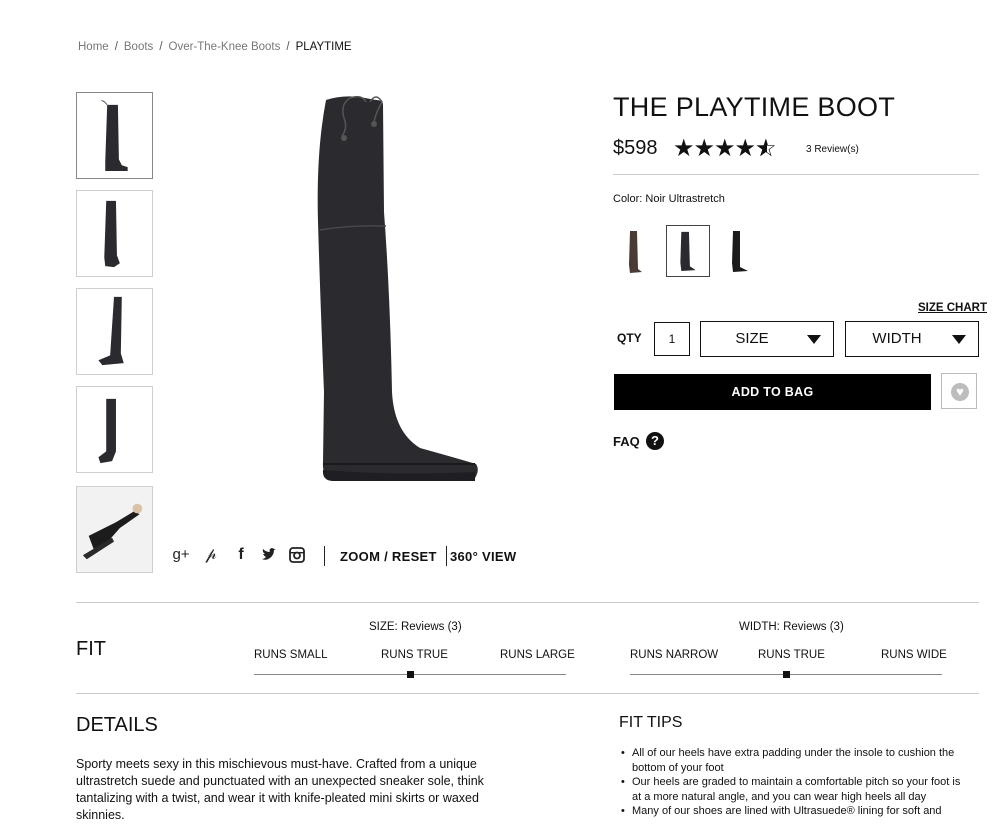  Describe the element at coordinates (754, 107) in the screenshot. I see `product-title: THE PLAYTIME BOOT` at that location.